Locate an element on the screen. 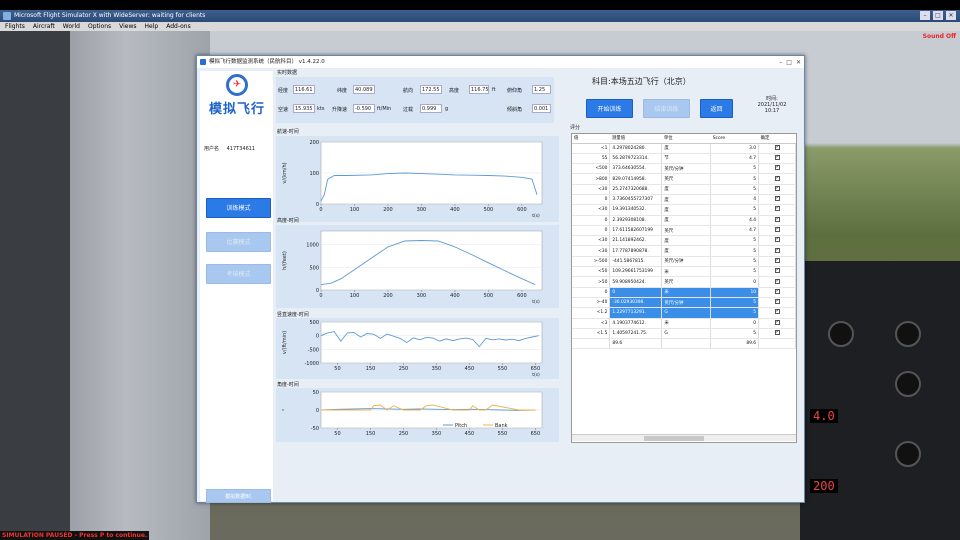  cell-measured: 4.1903774612. is located at coordinates (636, 323).